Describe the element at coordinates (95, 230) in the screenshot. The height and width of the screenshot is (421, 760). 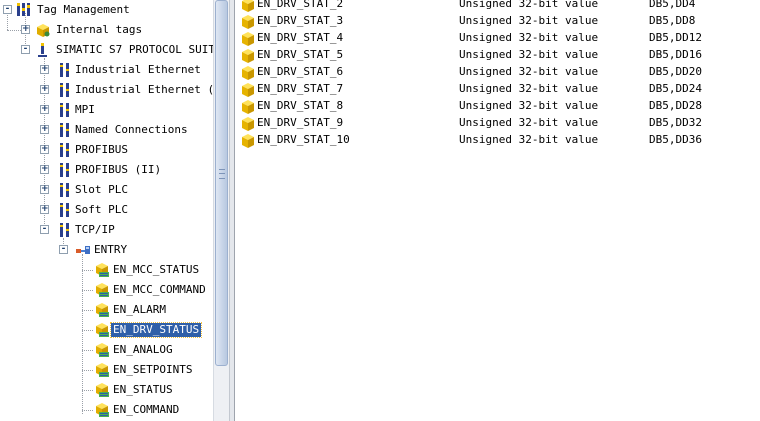
I see `tree-node-label: TCP/IP` at that location.